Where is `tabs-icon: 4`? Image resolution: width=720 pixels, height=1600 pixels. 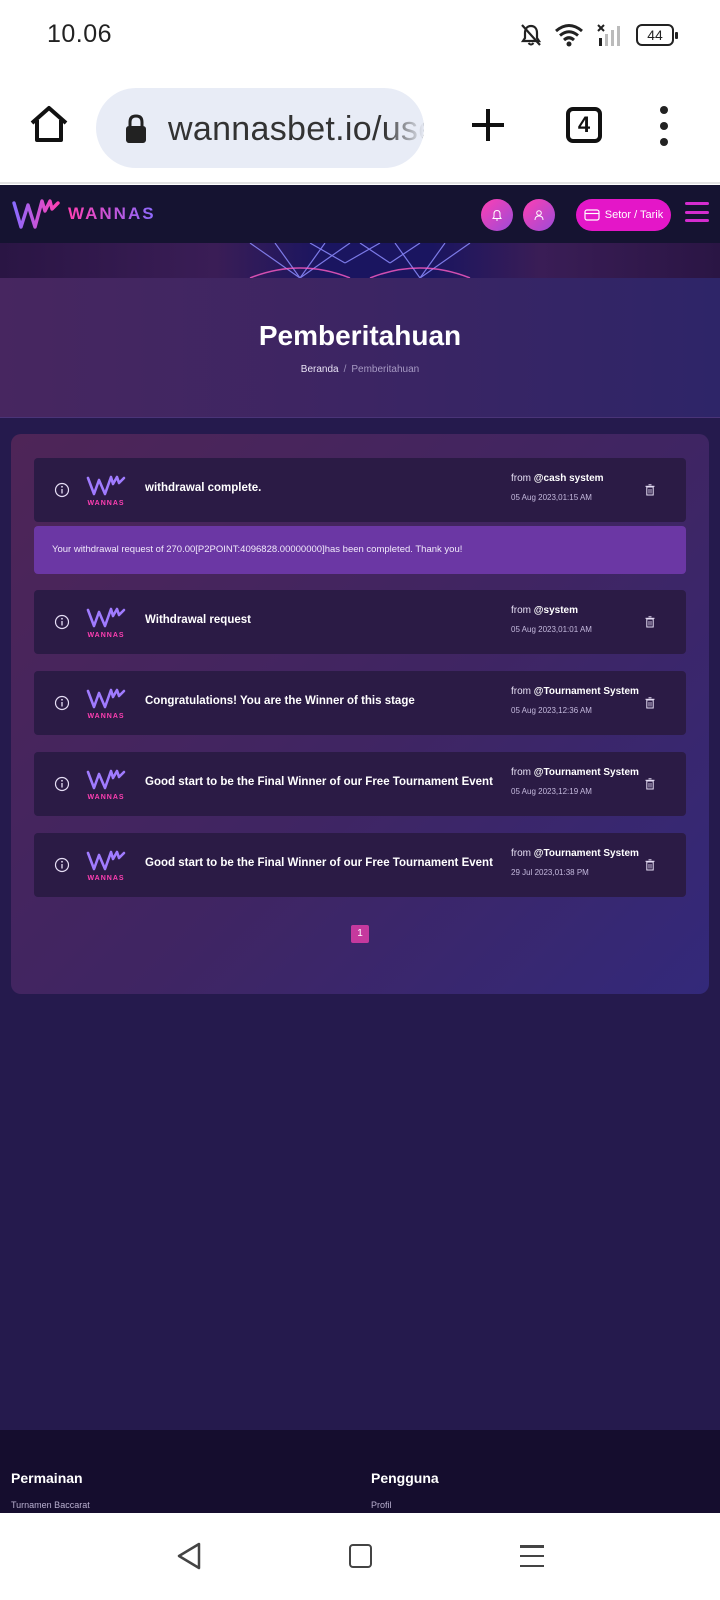 tabs-icon: 4 is located at coordinates (584, 125).